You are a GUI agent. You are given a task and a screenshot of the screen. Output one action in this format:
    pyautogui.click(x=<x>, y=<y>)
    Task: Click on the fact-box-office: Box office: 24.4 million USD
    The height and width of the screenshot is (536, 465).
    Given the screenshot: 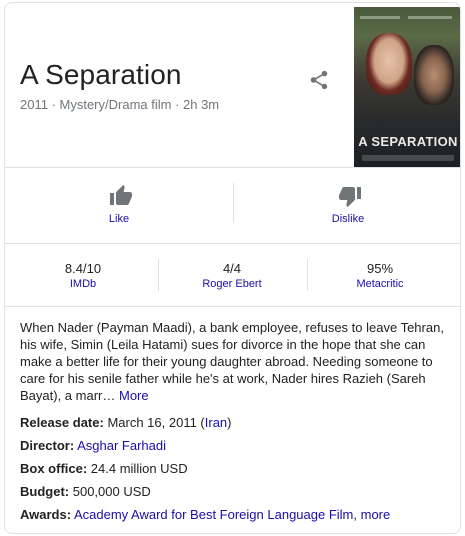 What is the action you would take?
    pyautogui.click(x=104, y=468)
    